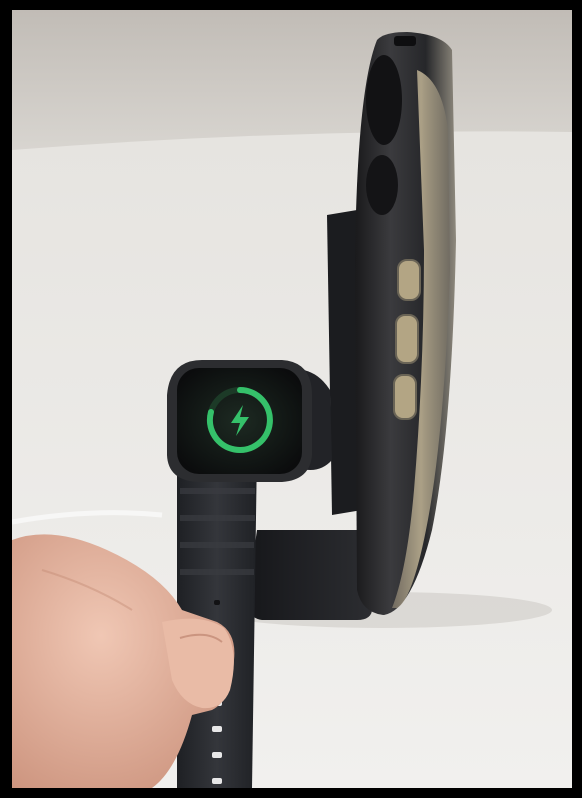 This screenshot has width=582, height=798. What do you see at coordinates (310, 575) in the screenshot?
I see `stand-base` at bounding box center [310, 575].